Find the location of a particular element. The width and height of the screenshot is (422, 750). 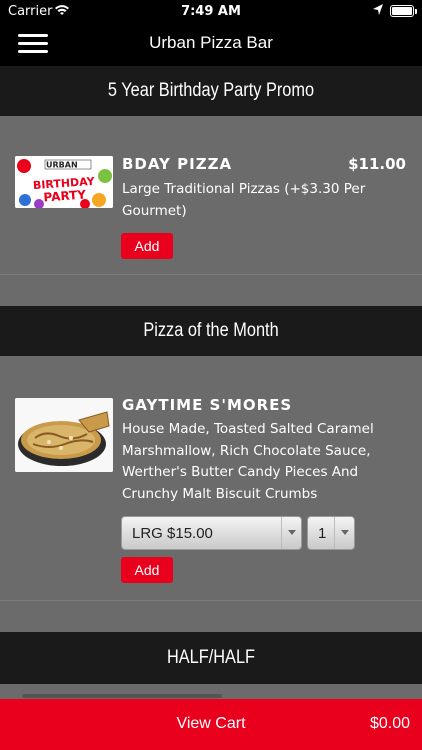

item-name: BDAY PIZZA is located at coordinates (177, 164).